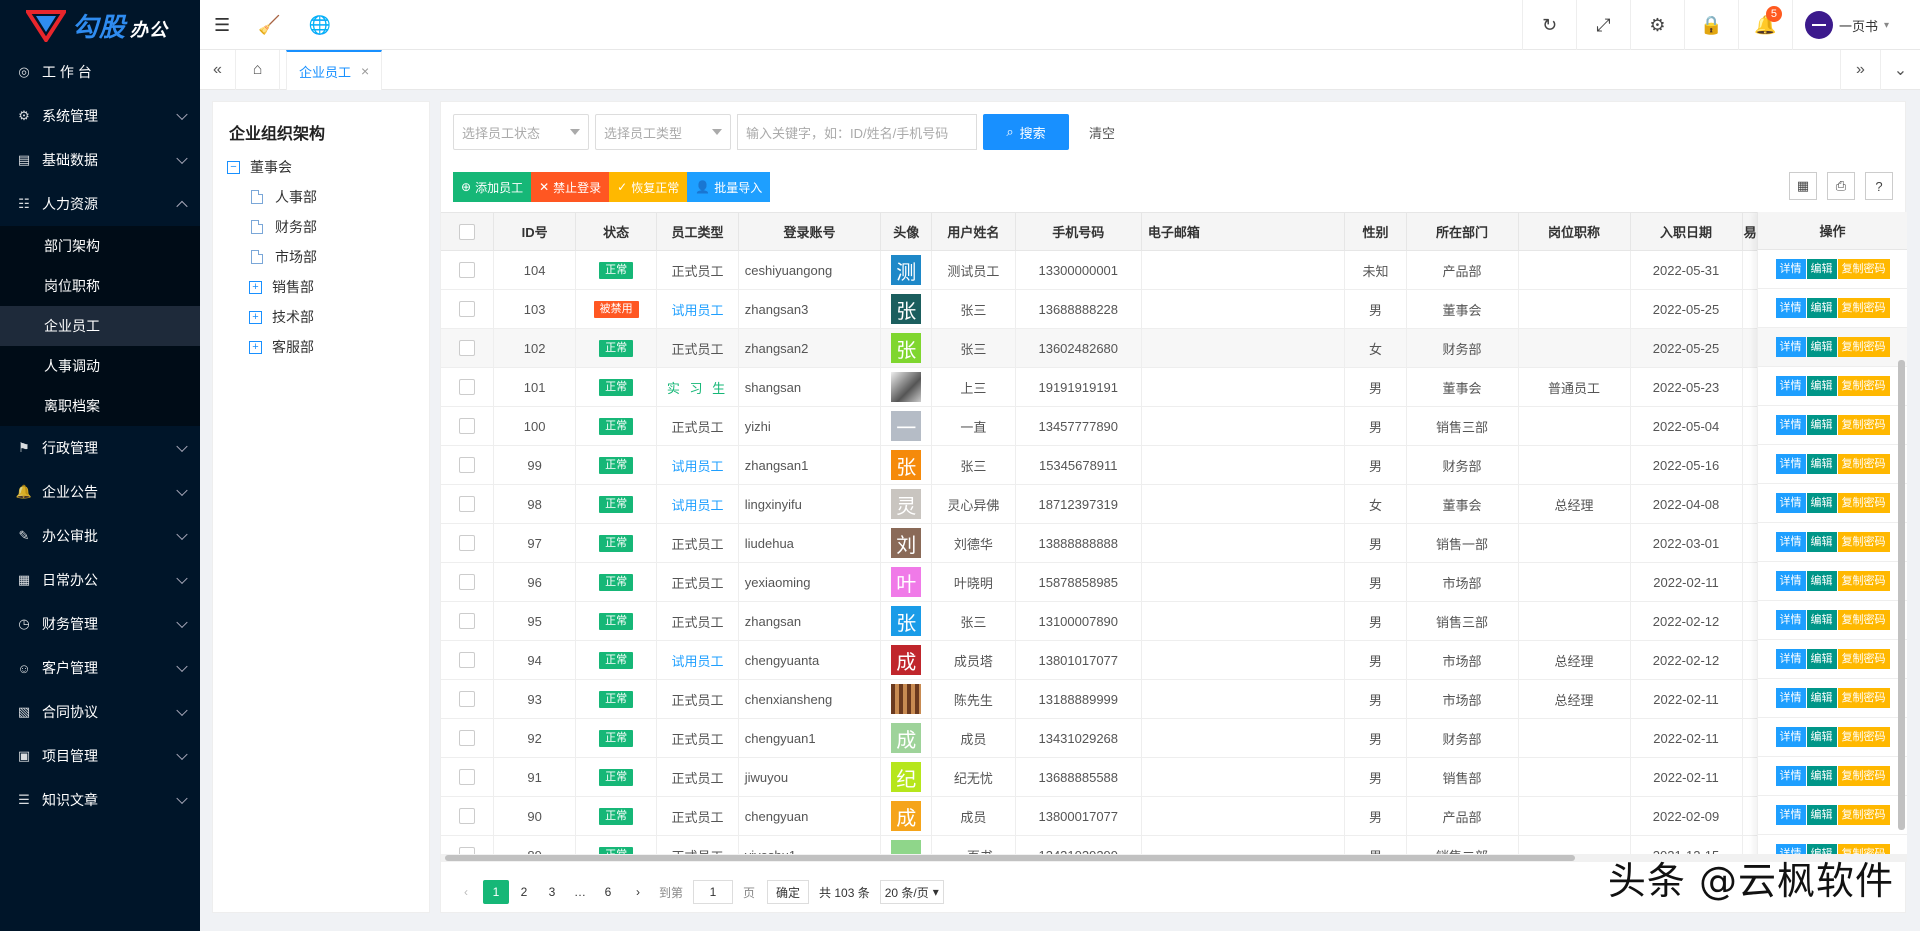  Describe the element at coordinates (365, 71) in the screenshot. I see `close-icon: ×` at that location.